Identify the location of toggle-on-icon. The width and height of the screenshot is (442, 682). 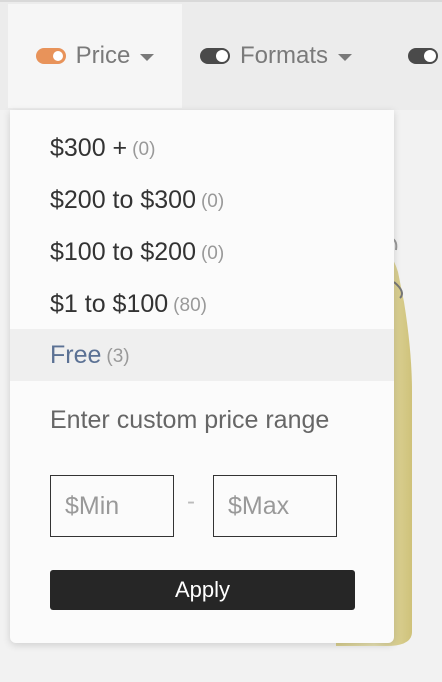
(50, 56).